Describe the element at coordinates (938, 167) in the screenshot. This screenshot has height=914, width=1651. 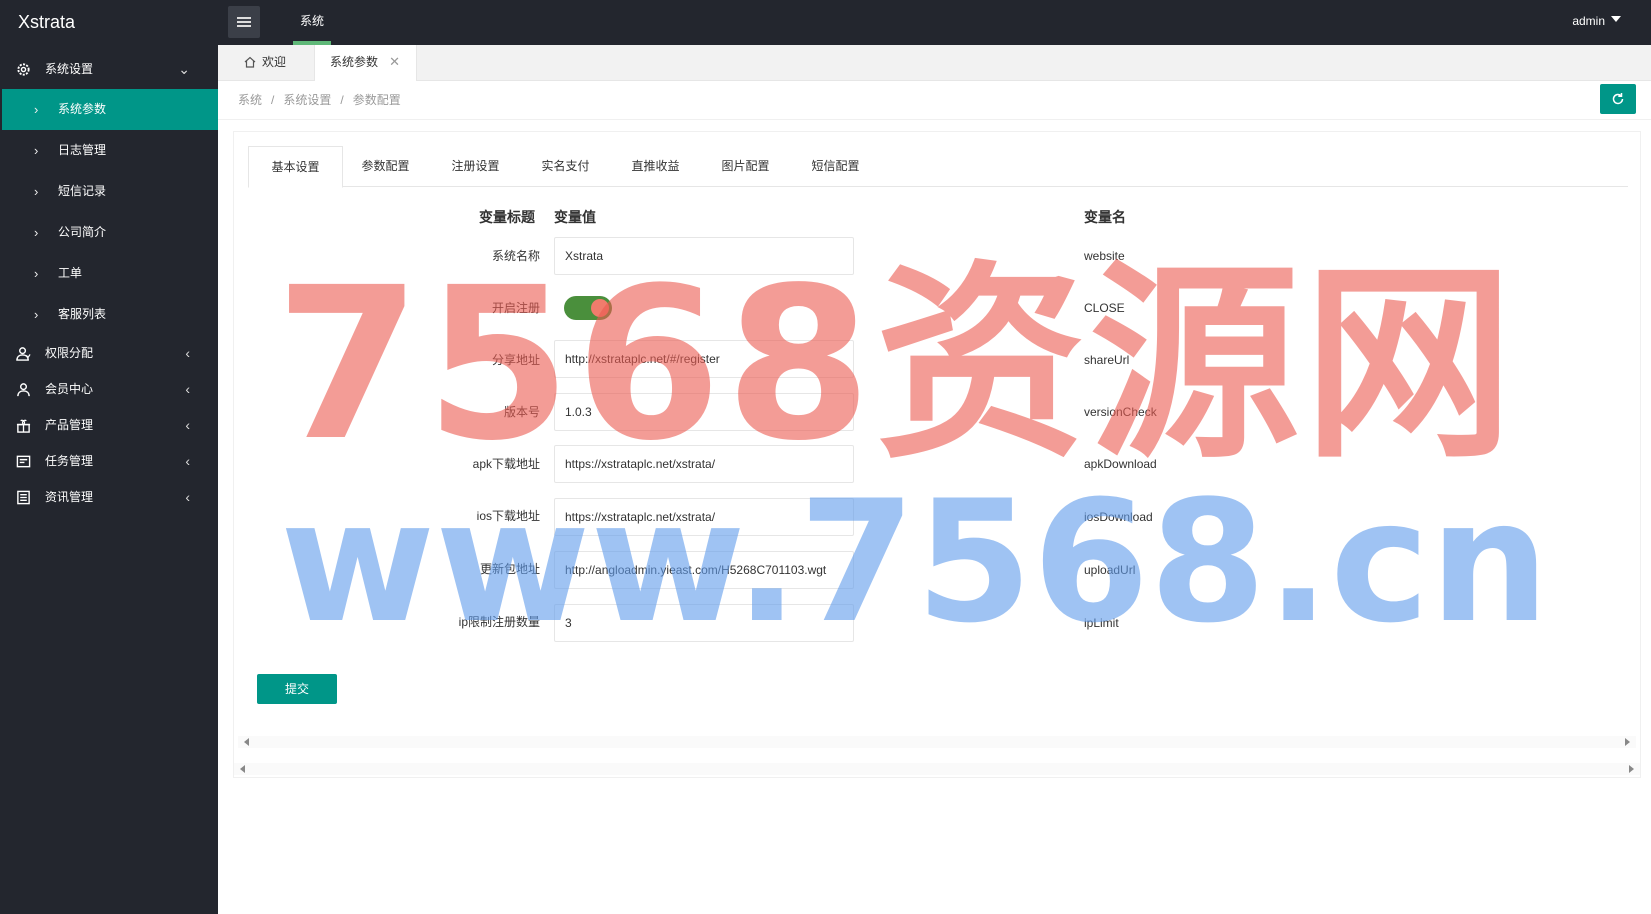
I see `settings-tabs: 基本设置 参数配置 注册设置 实名支付 直推收益 图片配置 短信配置` at that location.